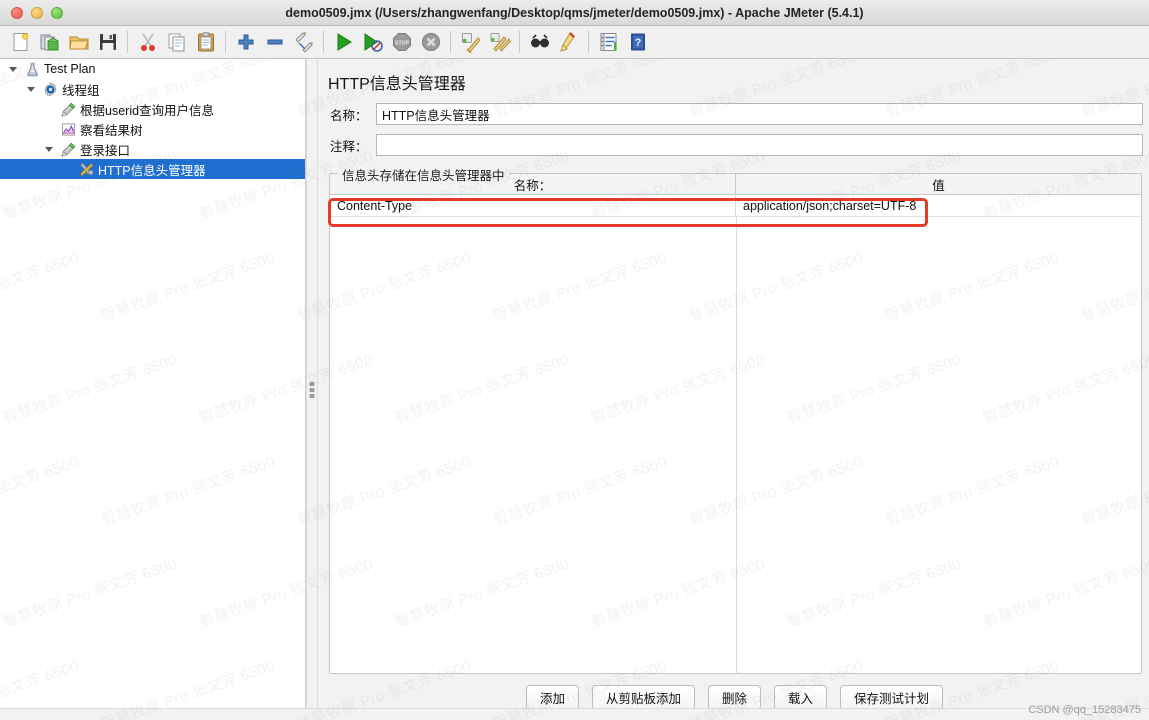 The width and height of the screenshot is (1149, 720). What do you see at coordinates (152, 149) in the screenshot?
I see `tree-node-http-request-login: 登录接口` at bounding box center [152, 149].